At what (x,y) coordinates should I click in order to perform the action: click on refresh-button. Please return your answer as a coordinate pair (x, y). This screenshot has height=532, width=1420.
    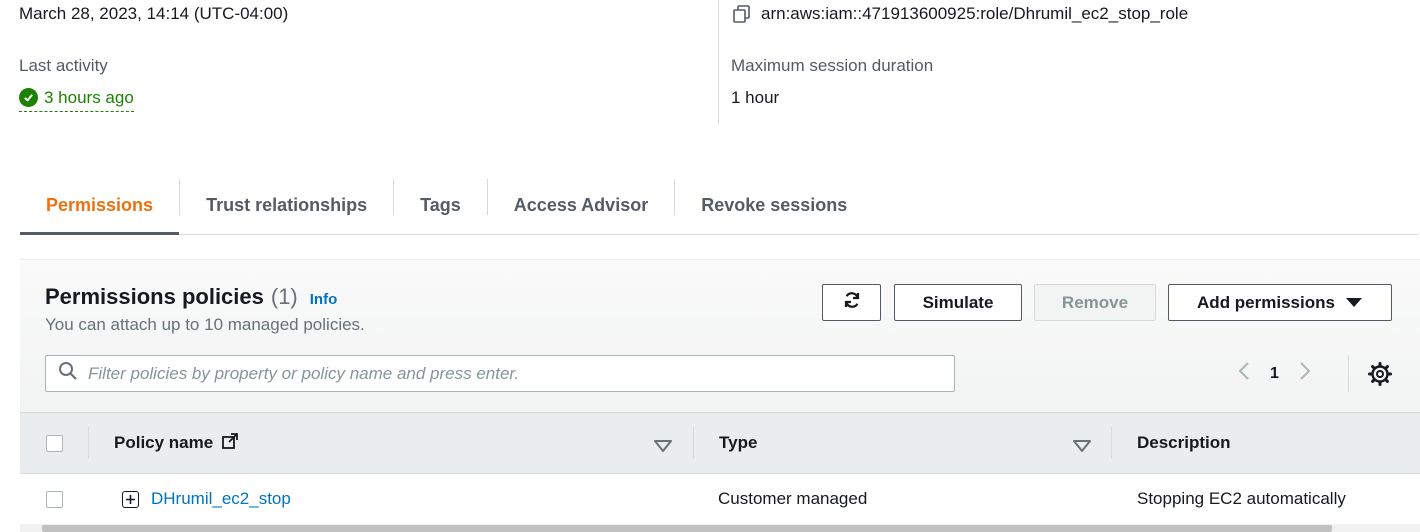
    Looking at the image, I should click on (851, 302).